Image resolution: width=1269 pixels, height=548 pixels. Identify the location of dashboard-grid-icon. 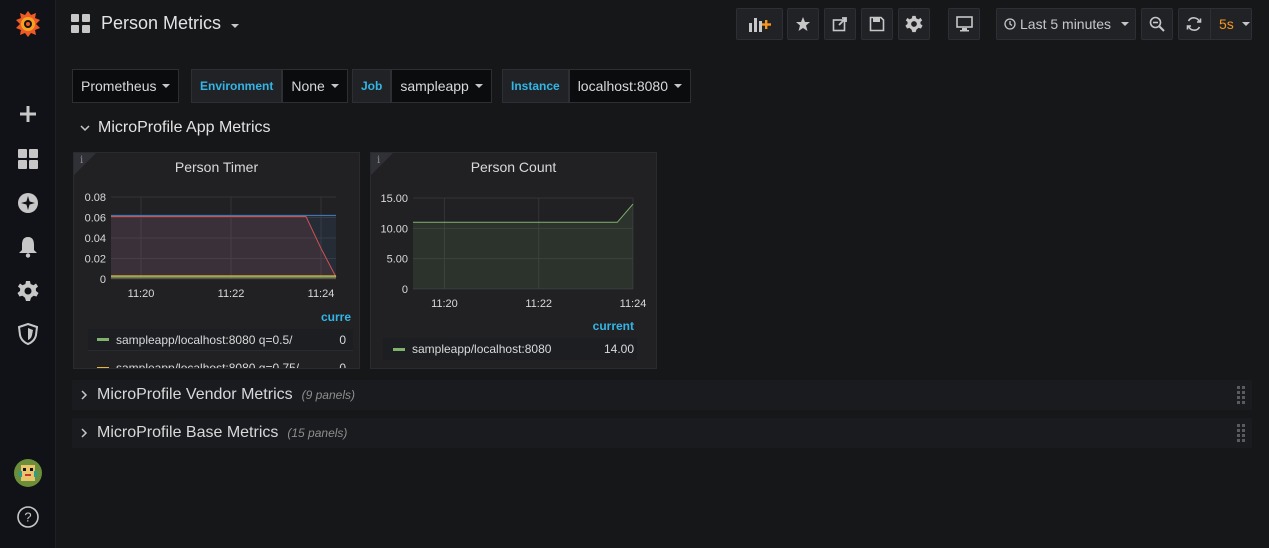
(80, 23).